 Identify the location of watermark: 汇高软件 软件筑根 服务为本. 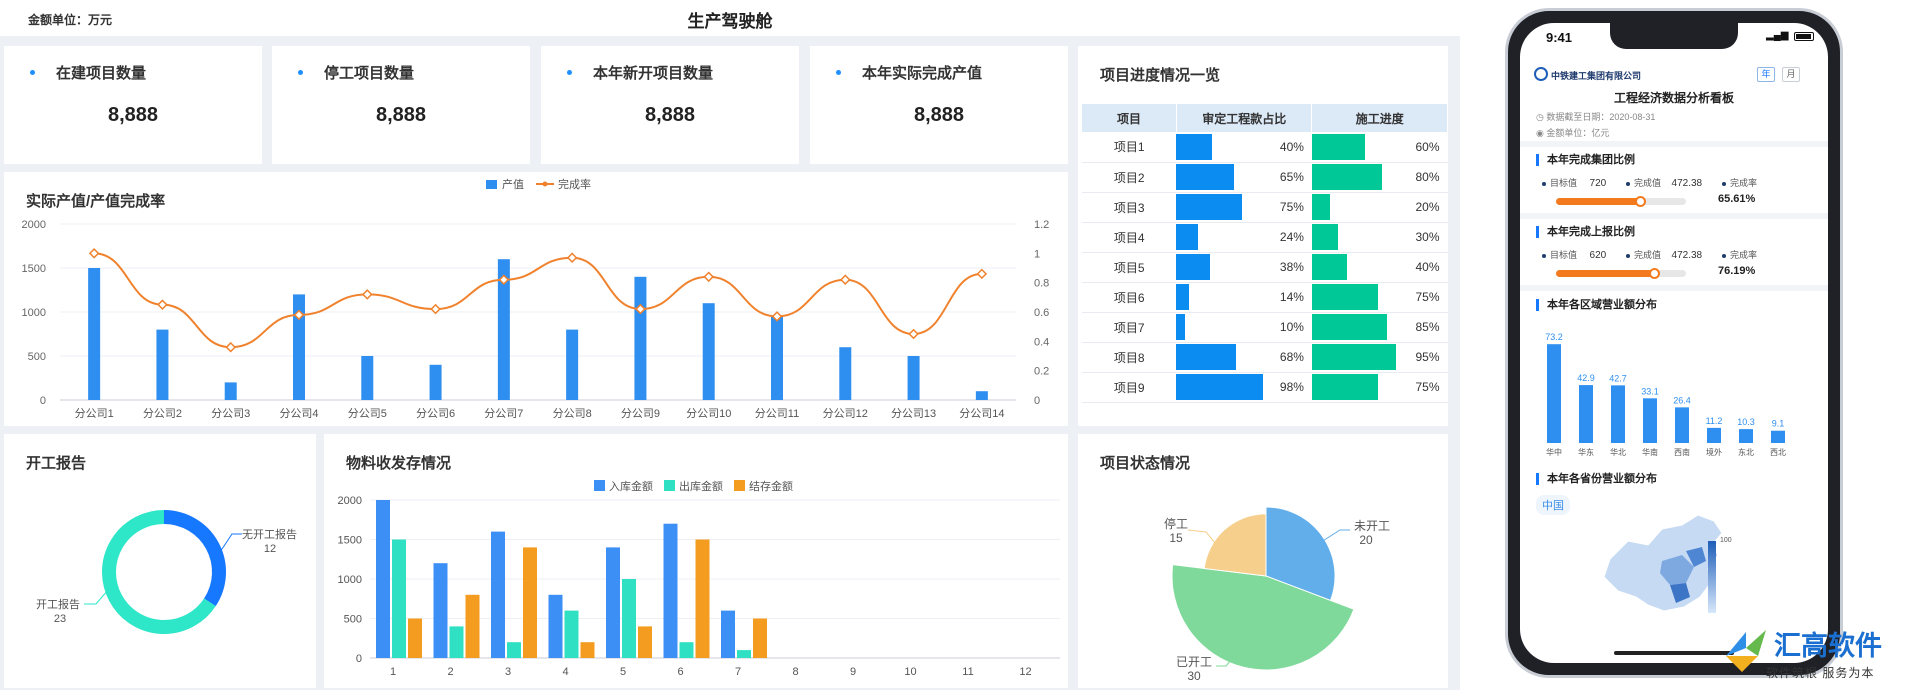
(1820, 656).